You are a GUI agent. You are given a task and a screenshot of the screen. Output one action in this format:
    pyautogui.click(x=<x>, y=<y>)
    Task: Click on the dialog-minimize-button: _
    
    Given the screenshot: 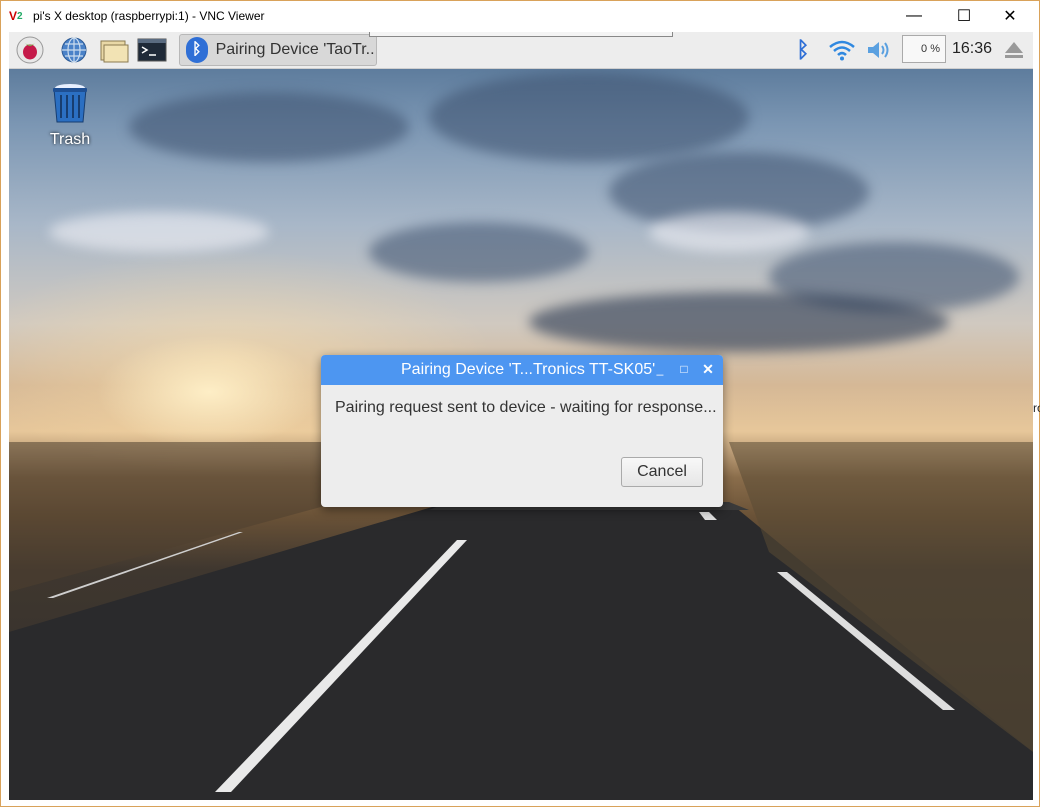 What is the action you would take?
    pyautogui.click(x=660, y=369)
    